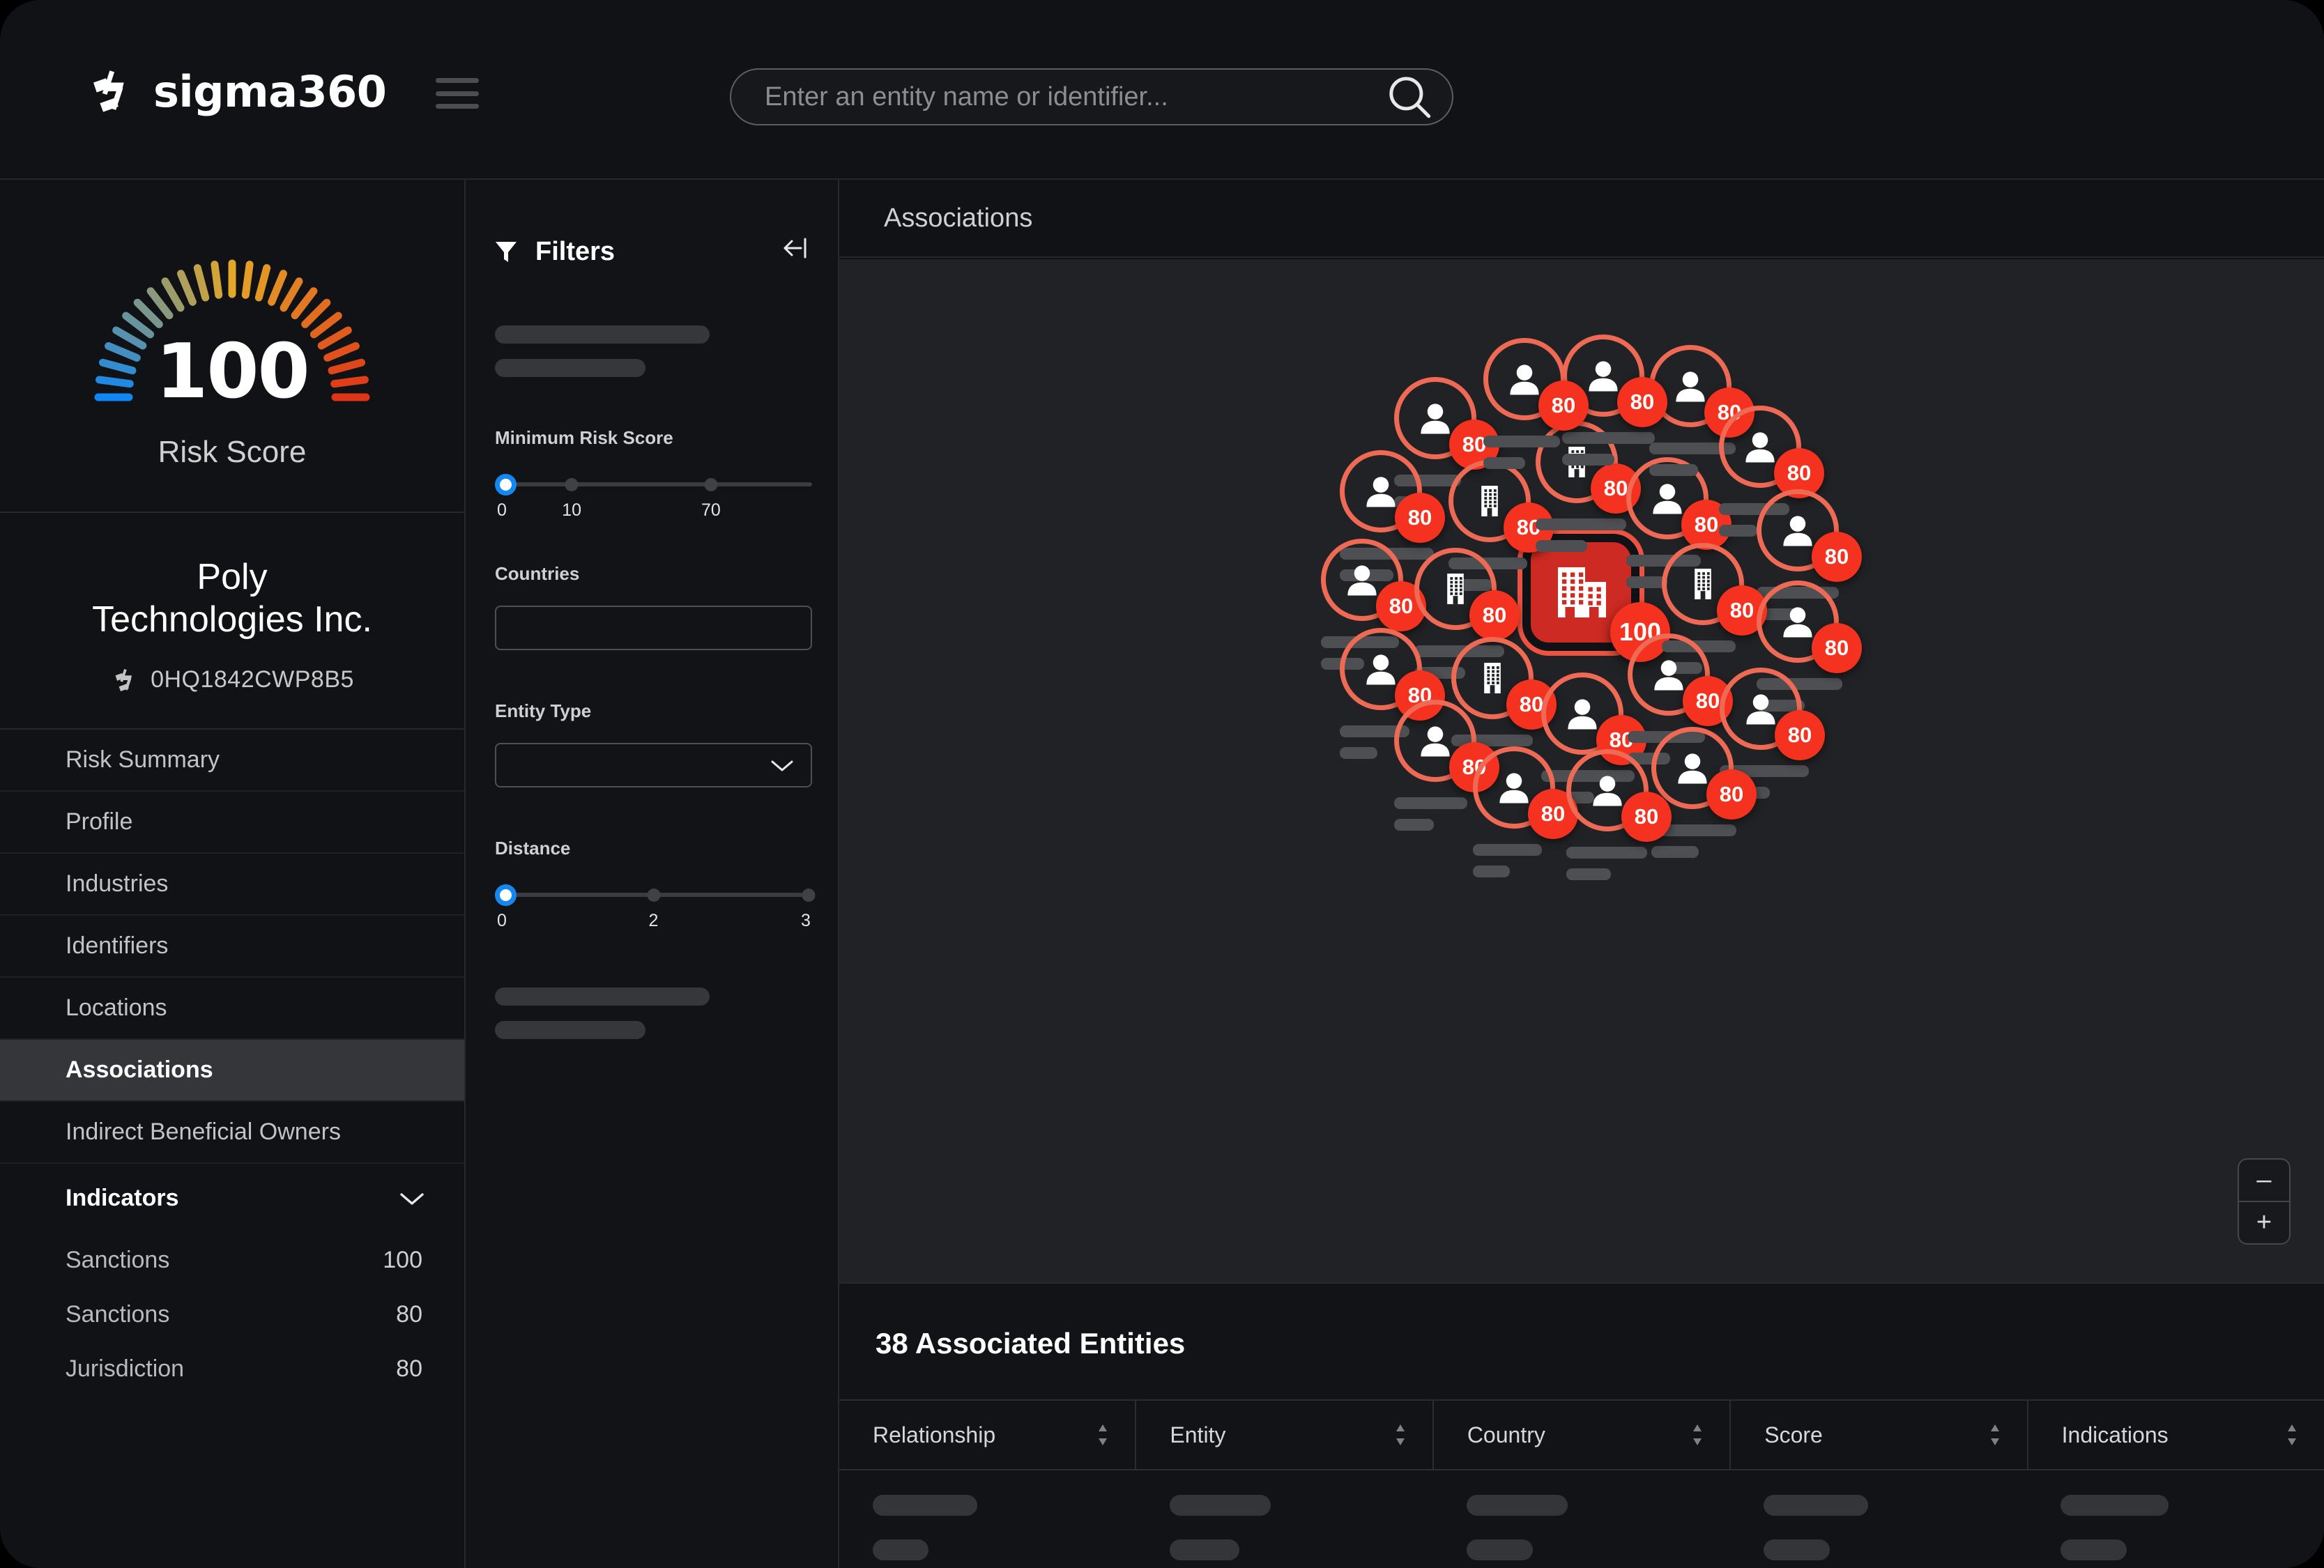 This screenshot has width=2324, height=1568. What do you see at coordinates (2264, 1222) in the screenshot?
I see `zoom-in-button: +` at bounding box center [2264, 1222].